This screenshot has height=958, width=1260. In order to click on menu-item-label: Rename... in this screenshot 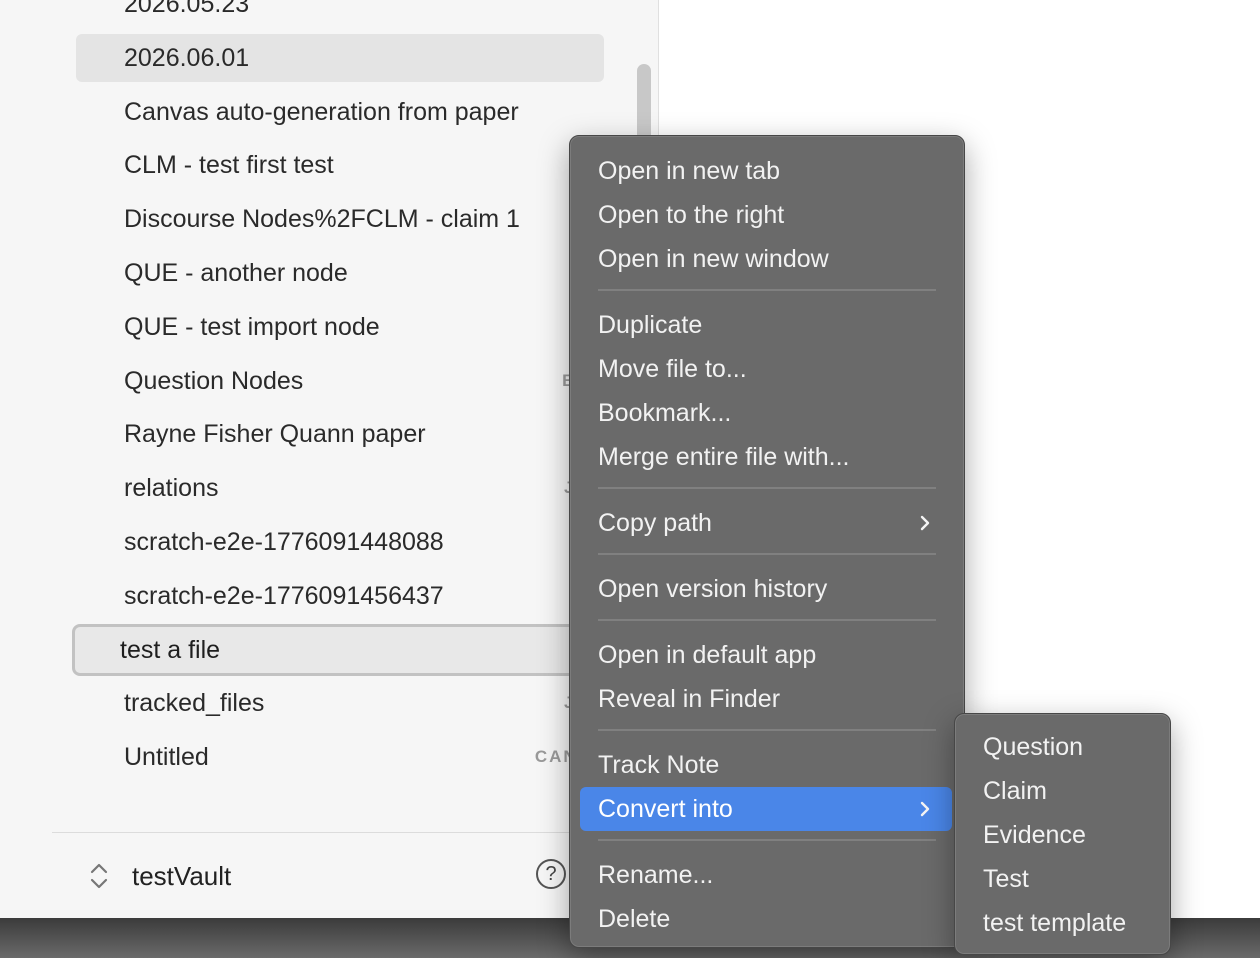, I will do `click(656, 875)`.